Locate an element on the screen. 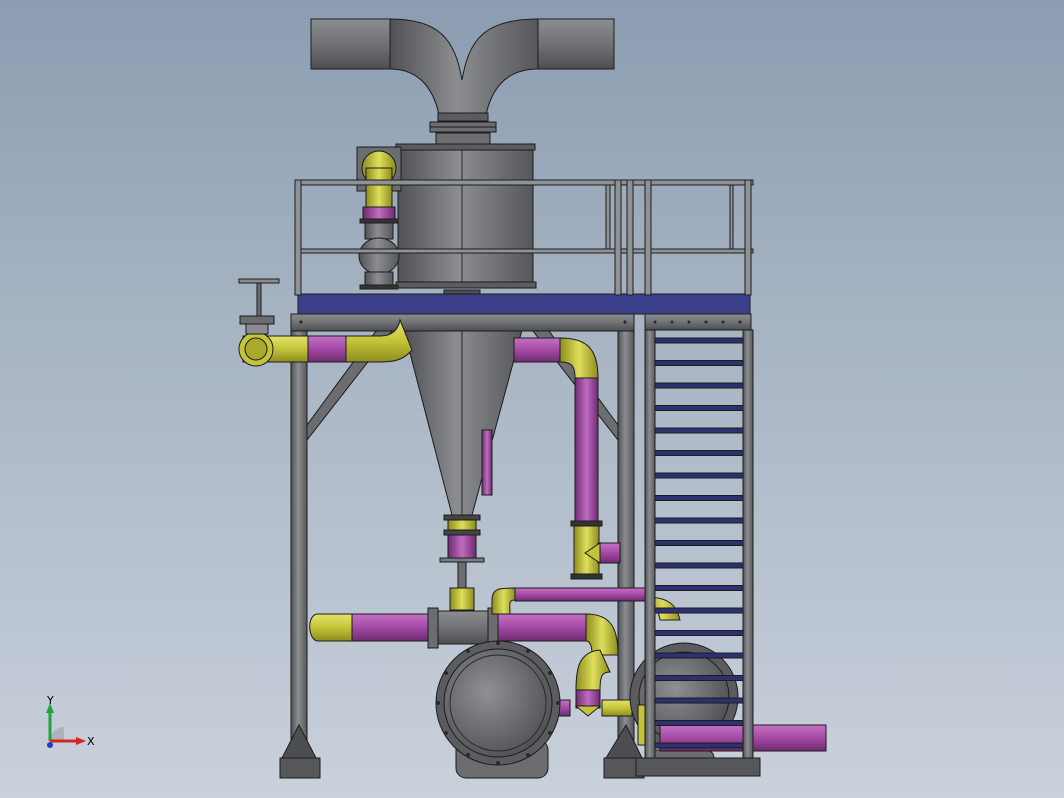 Image resolution: width=1064 pixels, height=798 pixels. z-axis-point is located at coordinates (50, 745).